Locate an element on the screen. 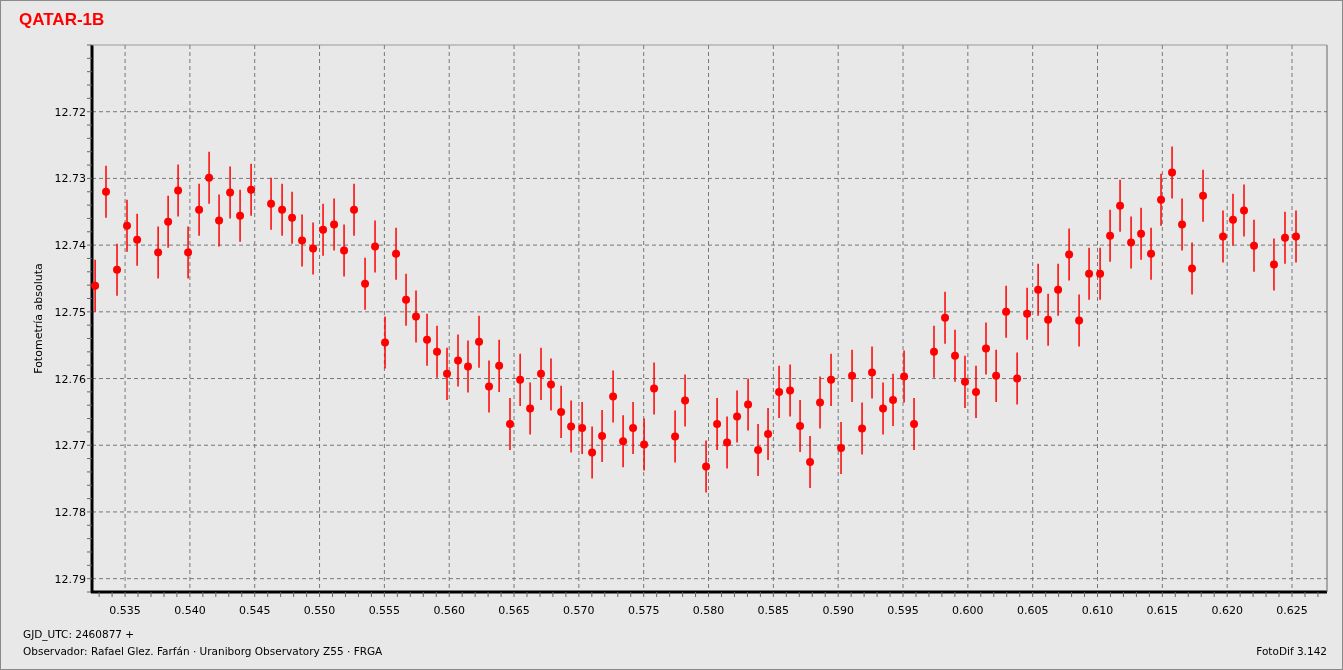 The width and height of the screenshot is (1343, 670). observer-credit: Observador: Rafael Glez. Farfán · Uraniborg Observatory Z55 · FRGA is located at coordinates (203, 651).